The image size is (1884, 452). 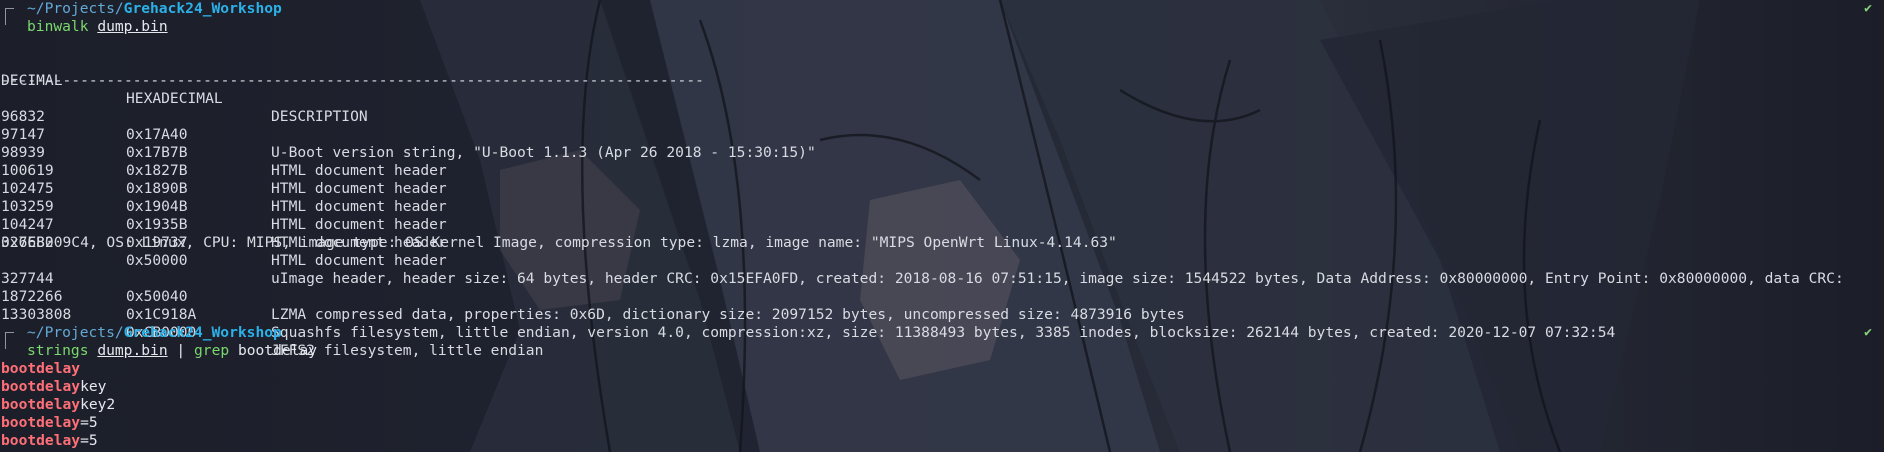 I want to click on pipe-operator: |, so click(x=181, y=350).